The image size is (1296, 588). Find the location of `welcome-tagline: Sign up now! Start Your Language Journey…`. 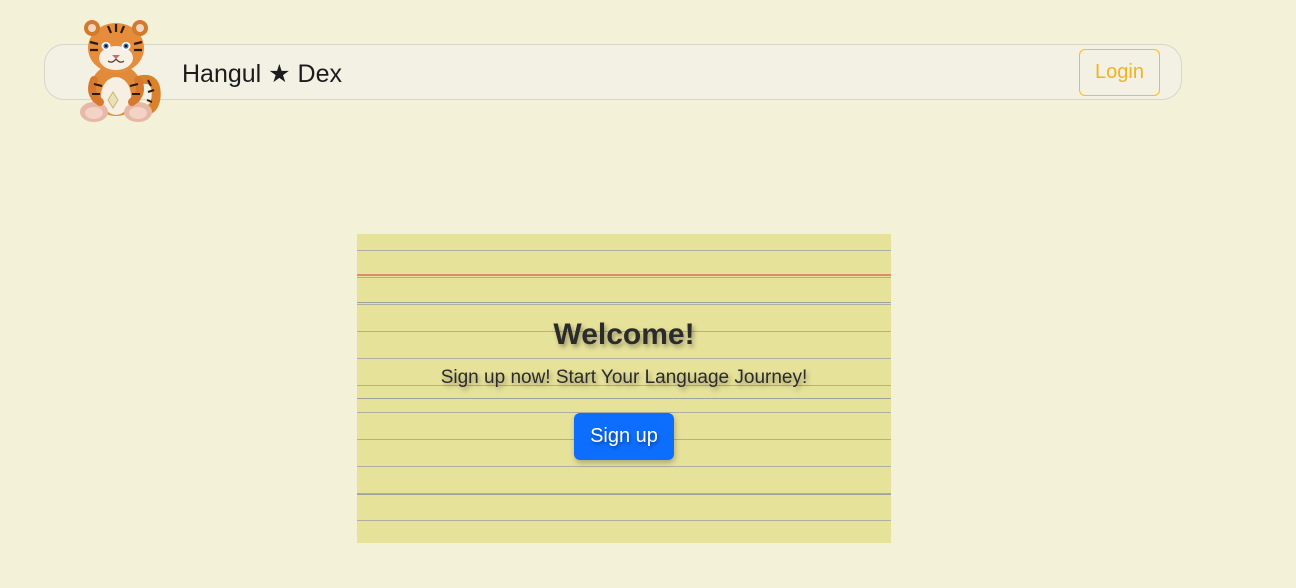

welcome-tagline: Sign up now! Start Your Language Journey… is located at coordinates (624, 377).